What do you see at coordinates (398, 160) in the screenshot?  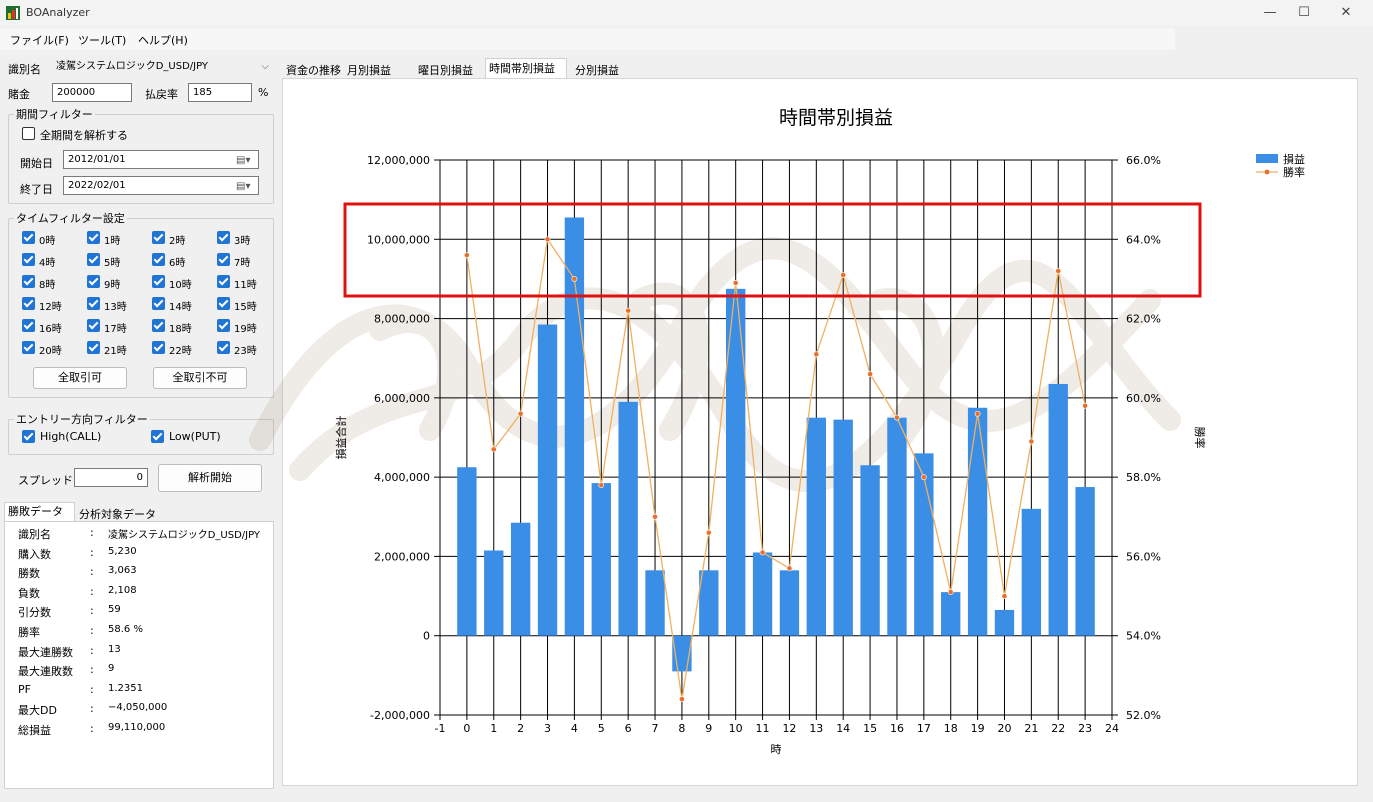 I see `y-tick-label: 12,000,000` at bounding box center [398, 160].